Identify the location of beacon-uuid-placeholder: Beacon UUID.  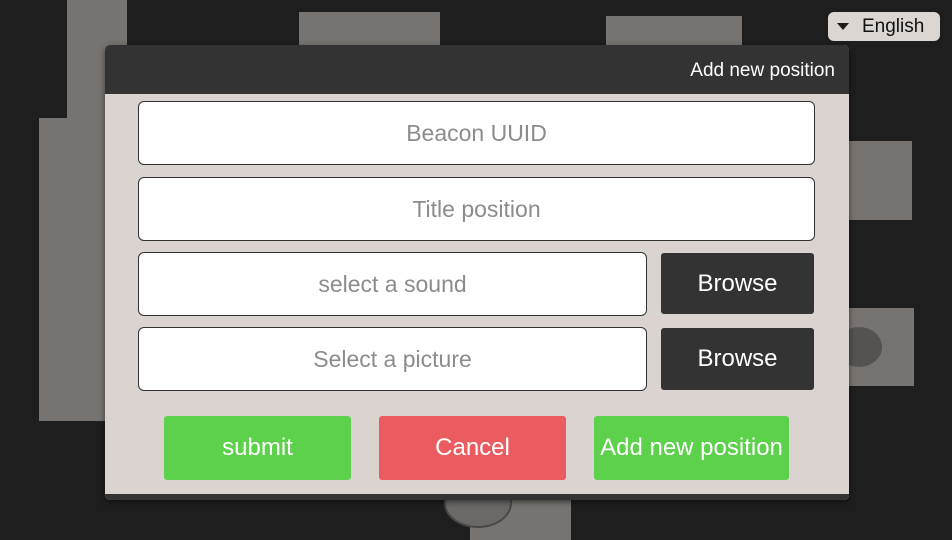
(476, 132).